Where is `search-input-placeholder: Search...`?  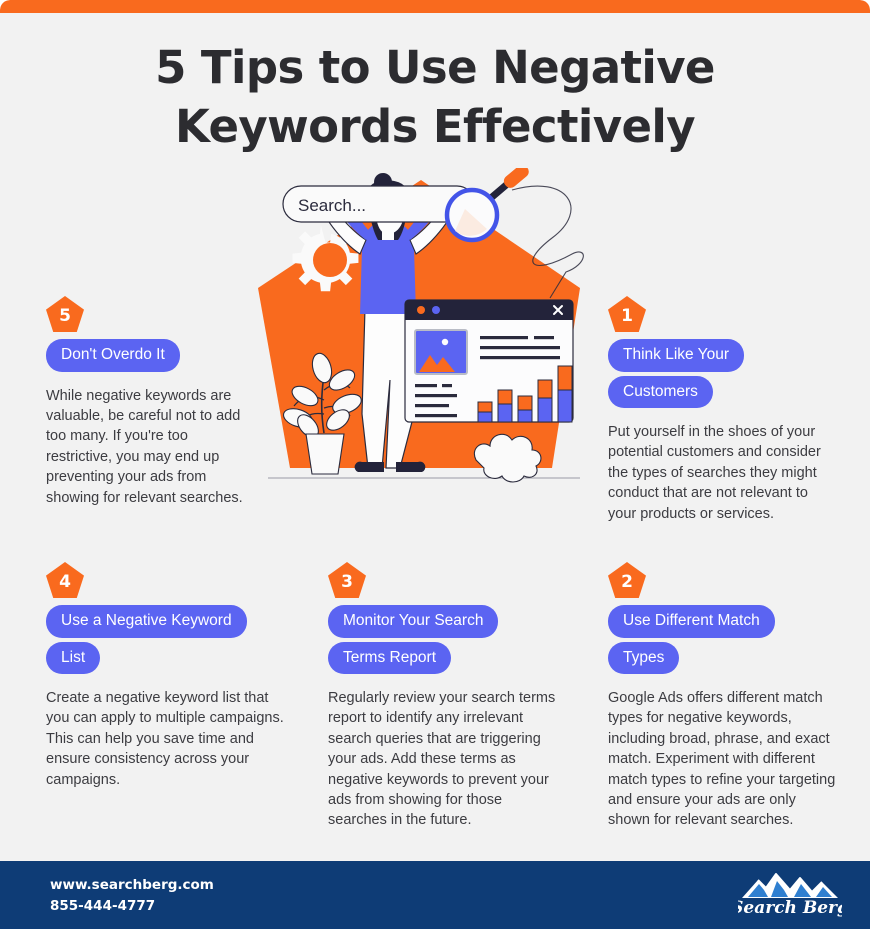
search-input-placeholder: Search... is located at coordinates (332, 206).